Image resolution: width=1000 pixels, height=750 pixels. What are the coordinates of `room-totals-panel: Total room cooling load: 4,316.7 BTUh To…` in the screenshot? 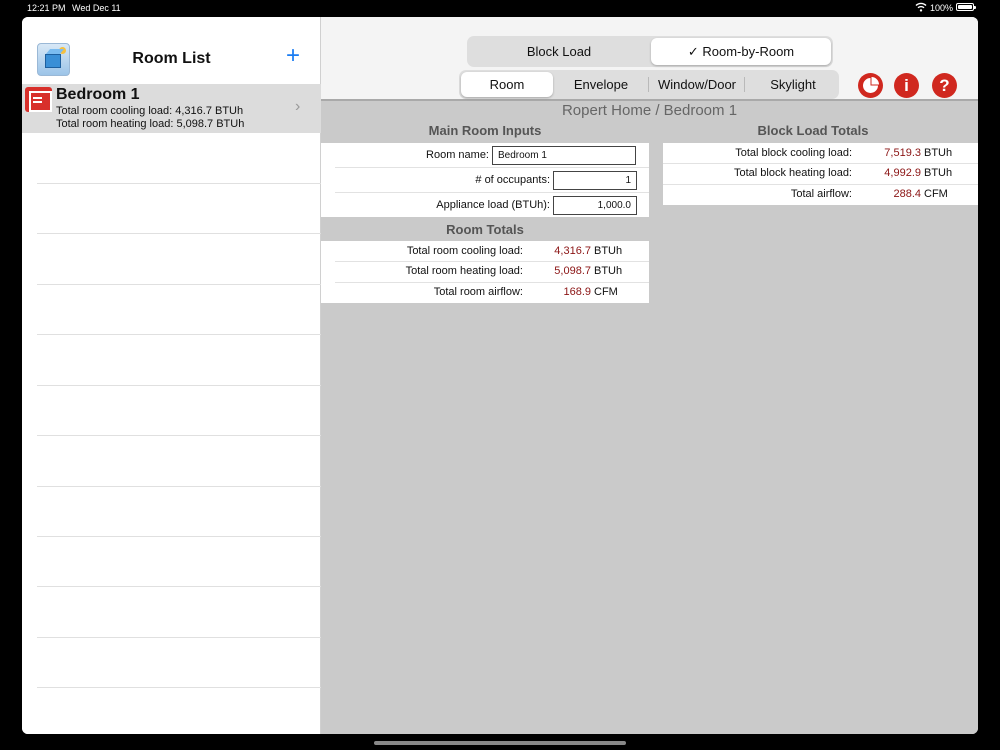 It's located at (485, 272).